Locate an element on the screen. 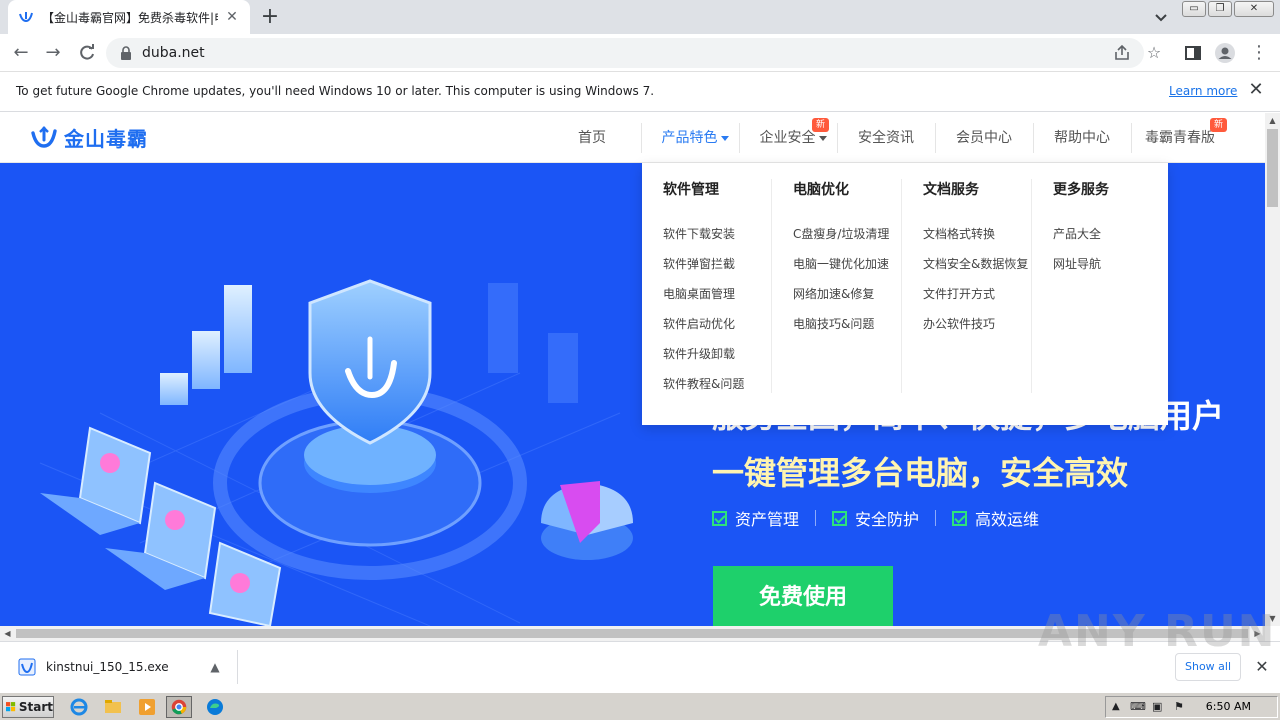 This screenshot has width=1280, height=720. dropdown-column-more: 更多服务 产品大全 网址导航 is located at coordinates (1097, 286).